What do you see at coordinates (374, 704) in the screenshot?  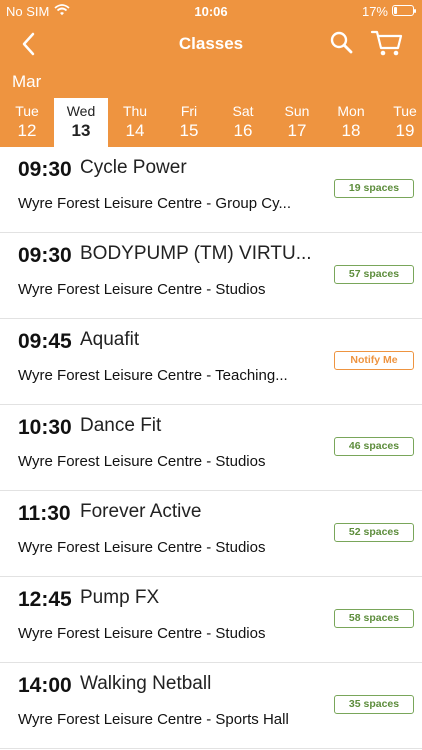 I see `spaces-badge: 35 spaces` at bounding box center [374, 704].